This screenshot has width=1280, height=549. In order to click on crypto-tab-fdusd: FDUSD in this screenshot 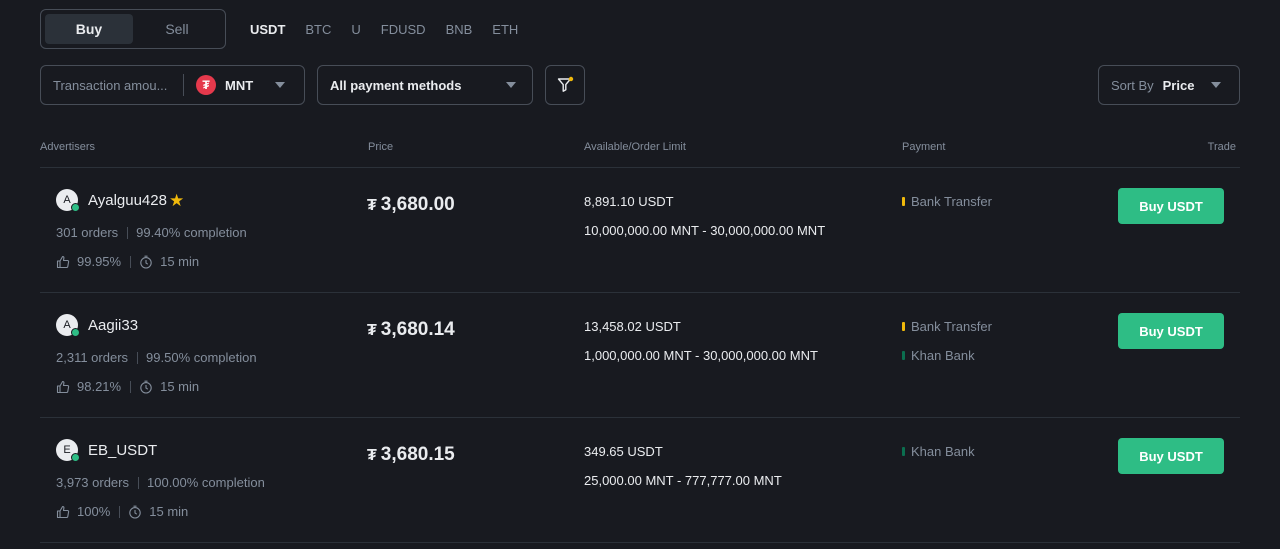, I will do `click(403, 29)`.